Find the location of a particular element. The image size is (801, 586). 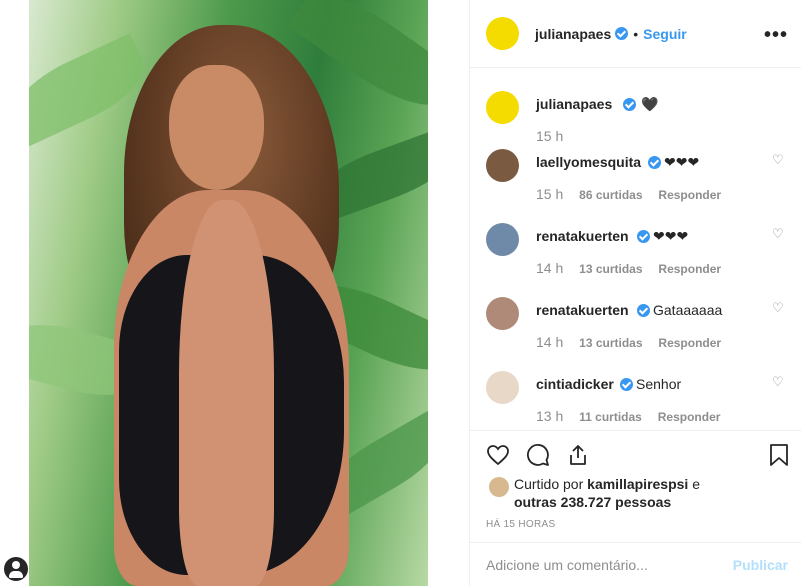

caption-username: julianapaes is located at coordinates (574, 104).